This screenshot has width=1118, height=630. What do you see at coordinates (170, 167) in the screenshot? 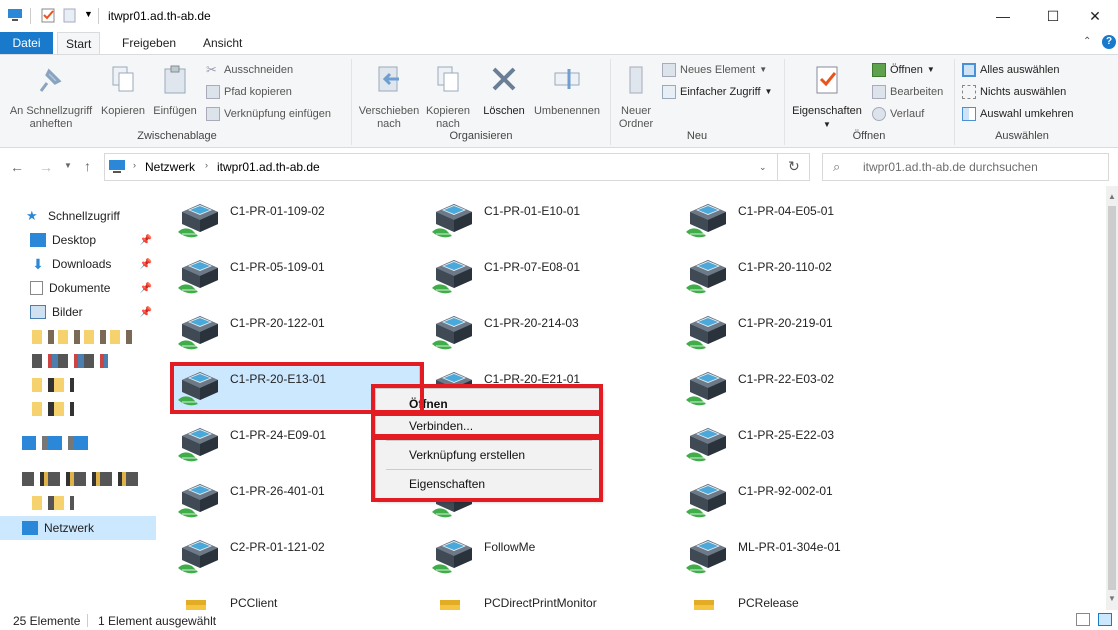
I see `breadcrumb-network: Netzwerk` at bounding box center [170, 167].